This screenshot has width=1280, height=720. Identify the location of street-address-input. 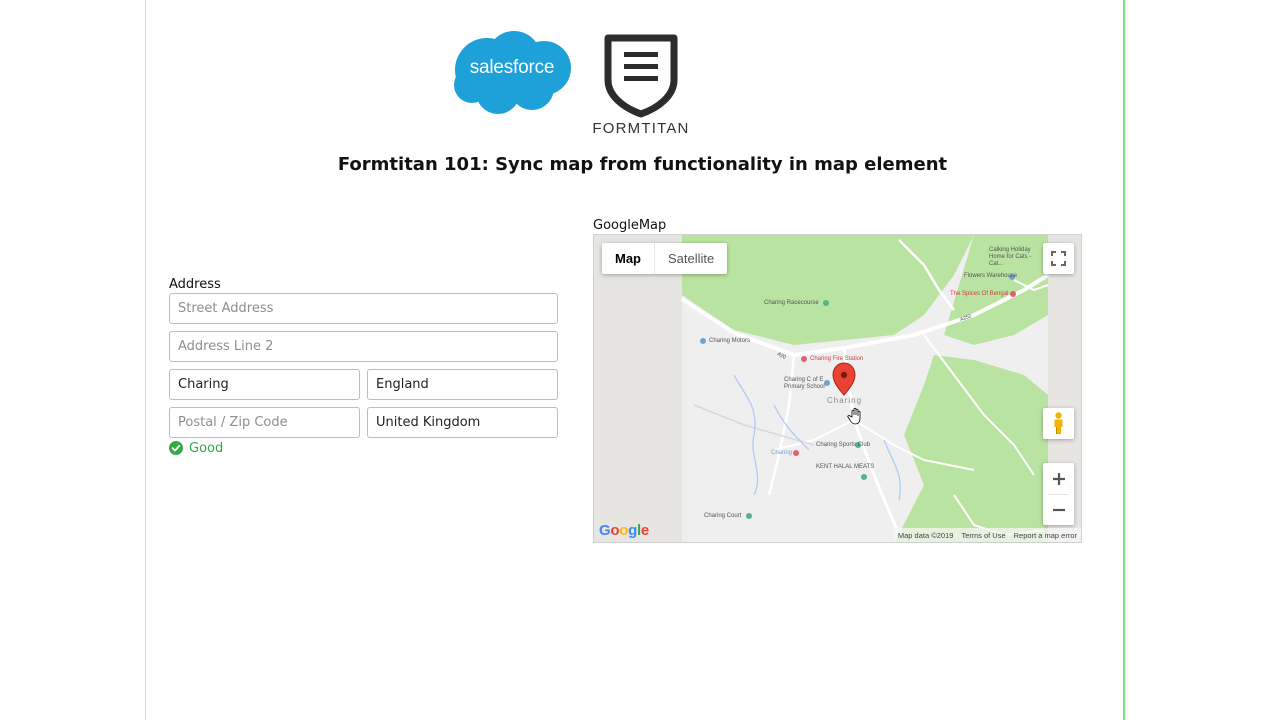
(363, 308).